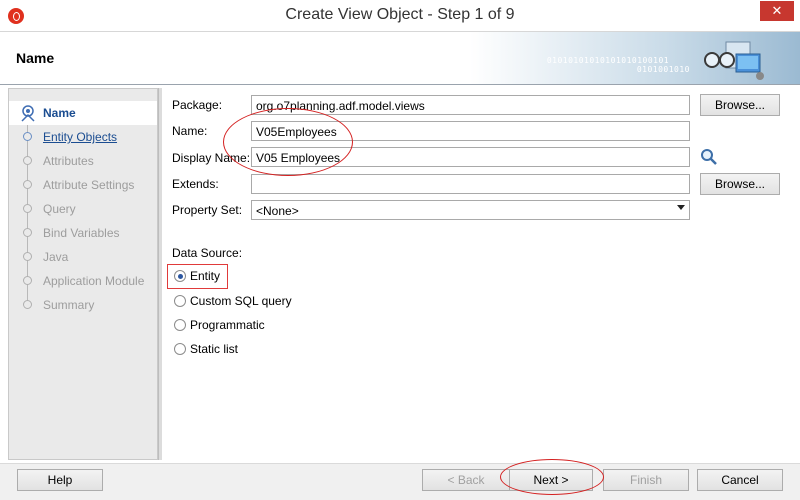 This screenshot has width=800, height=500. I want to click on wizard-header: 01010101010101010100101 0101001010 Name, so click(400, 58).